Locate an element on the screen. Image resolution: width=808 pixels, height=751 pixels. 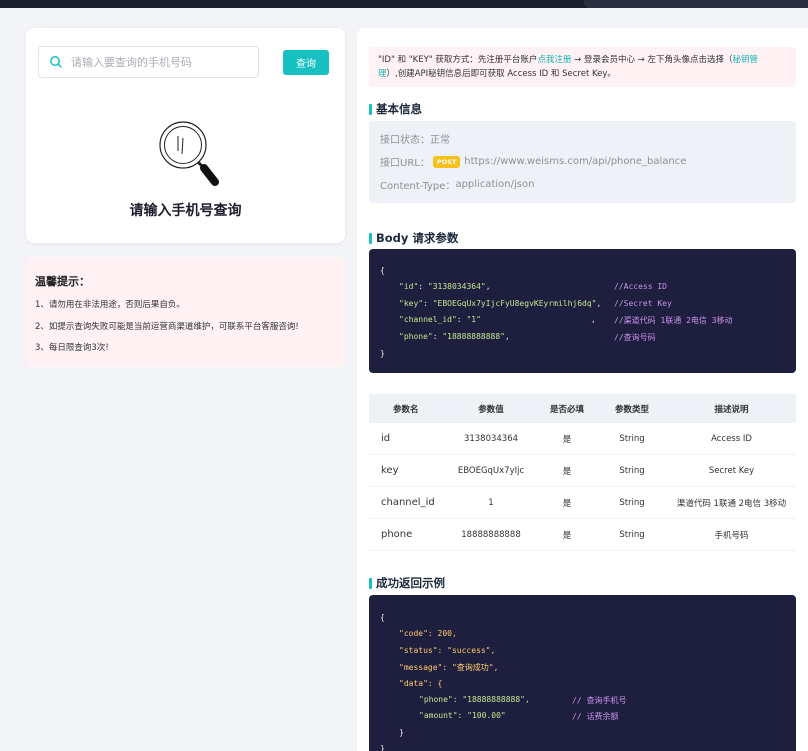
table-row: channel_id 1 是 String 渠道代码 1联通 2电信 3移动 is located at coordinates (582, 503).